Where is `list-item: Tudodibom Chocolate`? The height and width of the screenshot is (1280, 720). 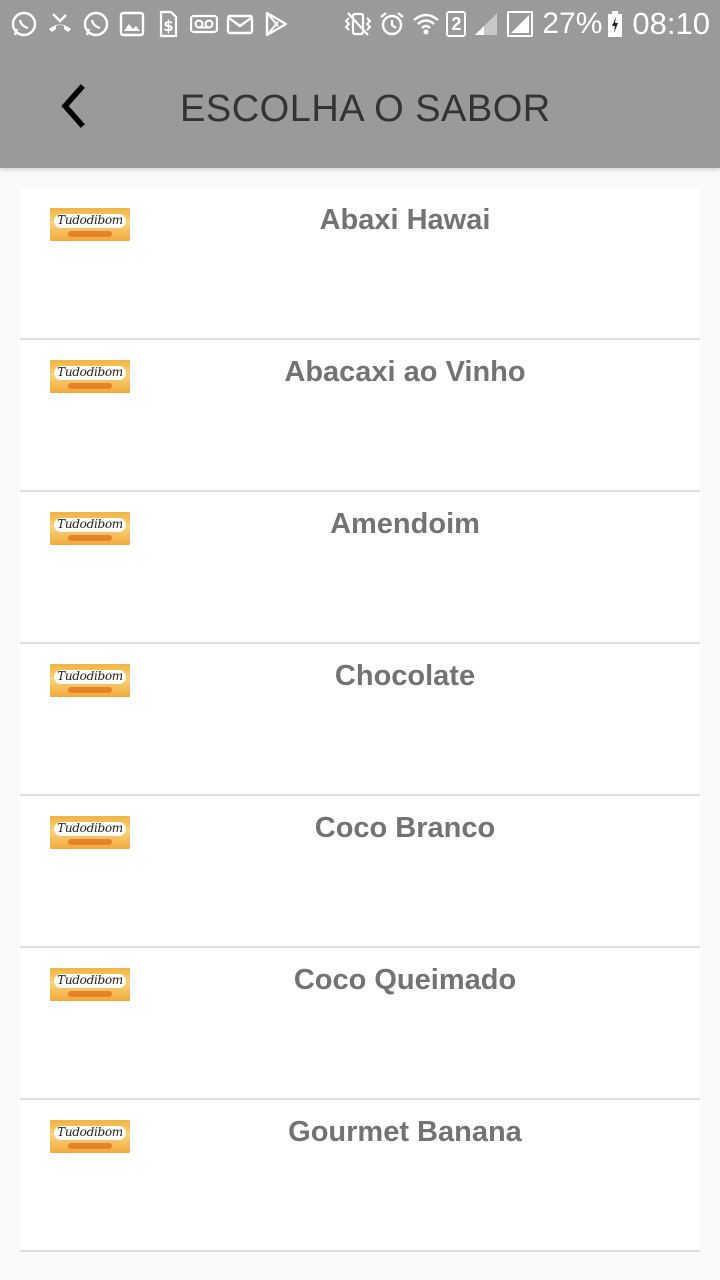 list-item: Tudodibom Chocolate is located at coordinates (360, 720).